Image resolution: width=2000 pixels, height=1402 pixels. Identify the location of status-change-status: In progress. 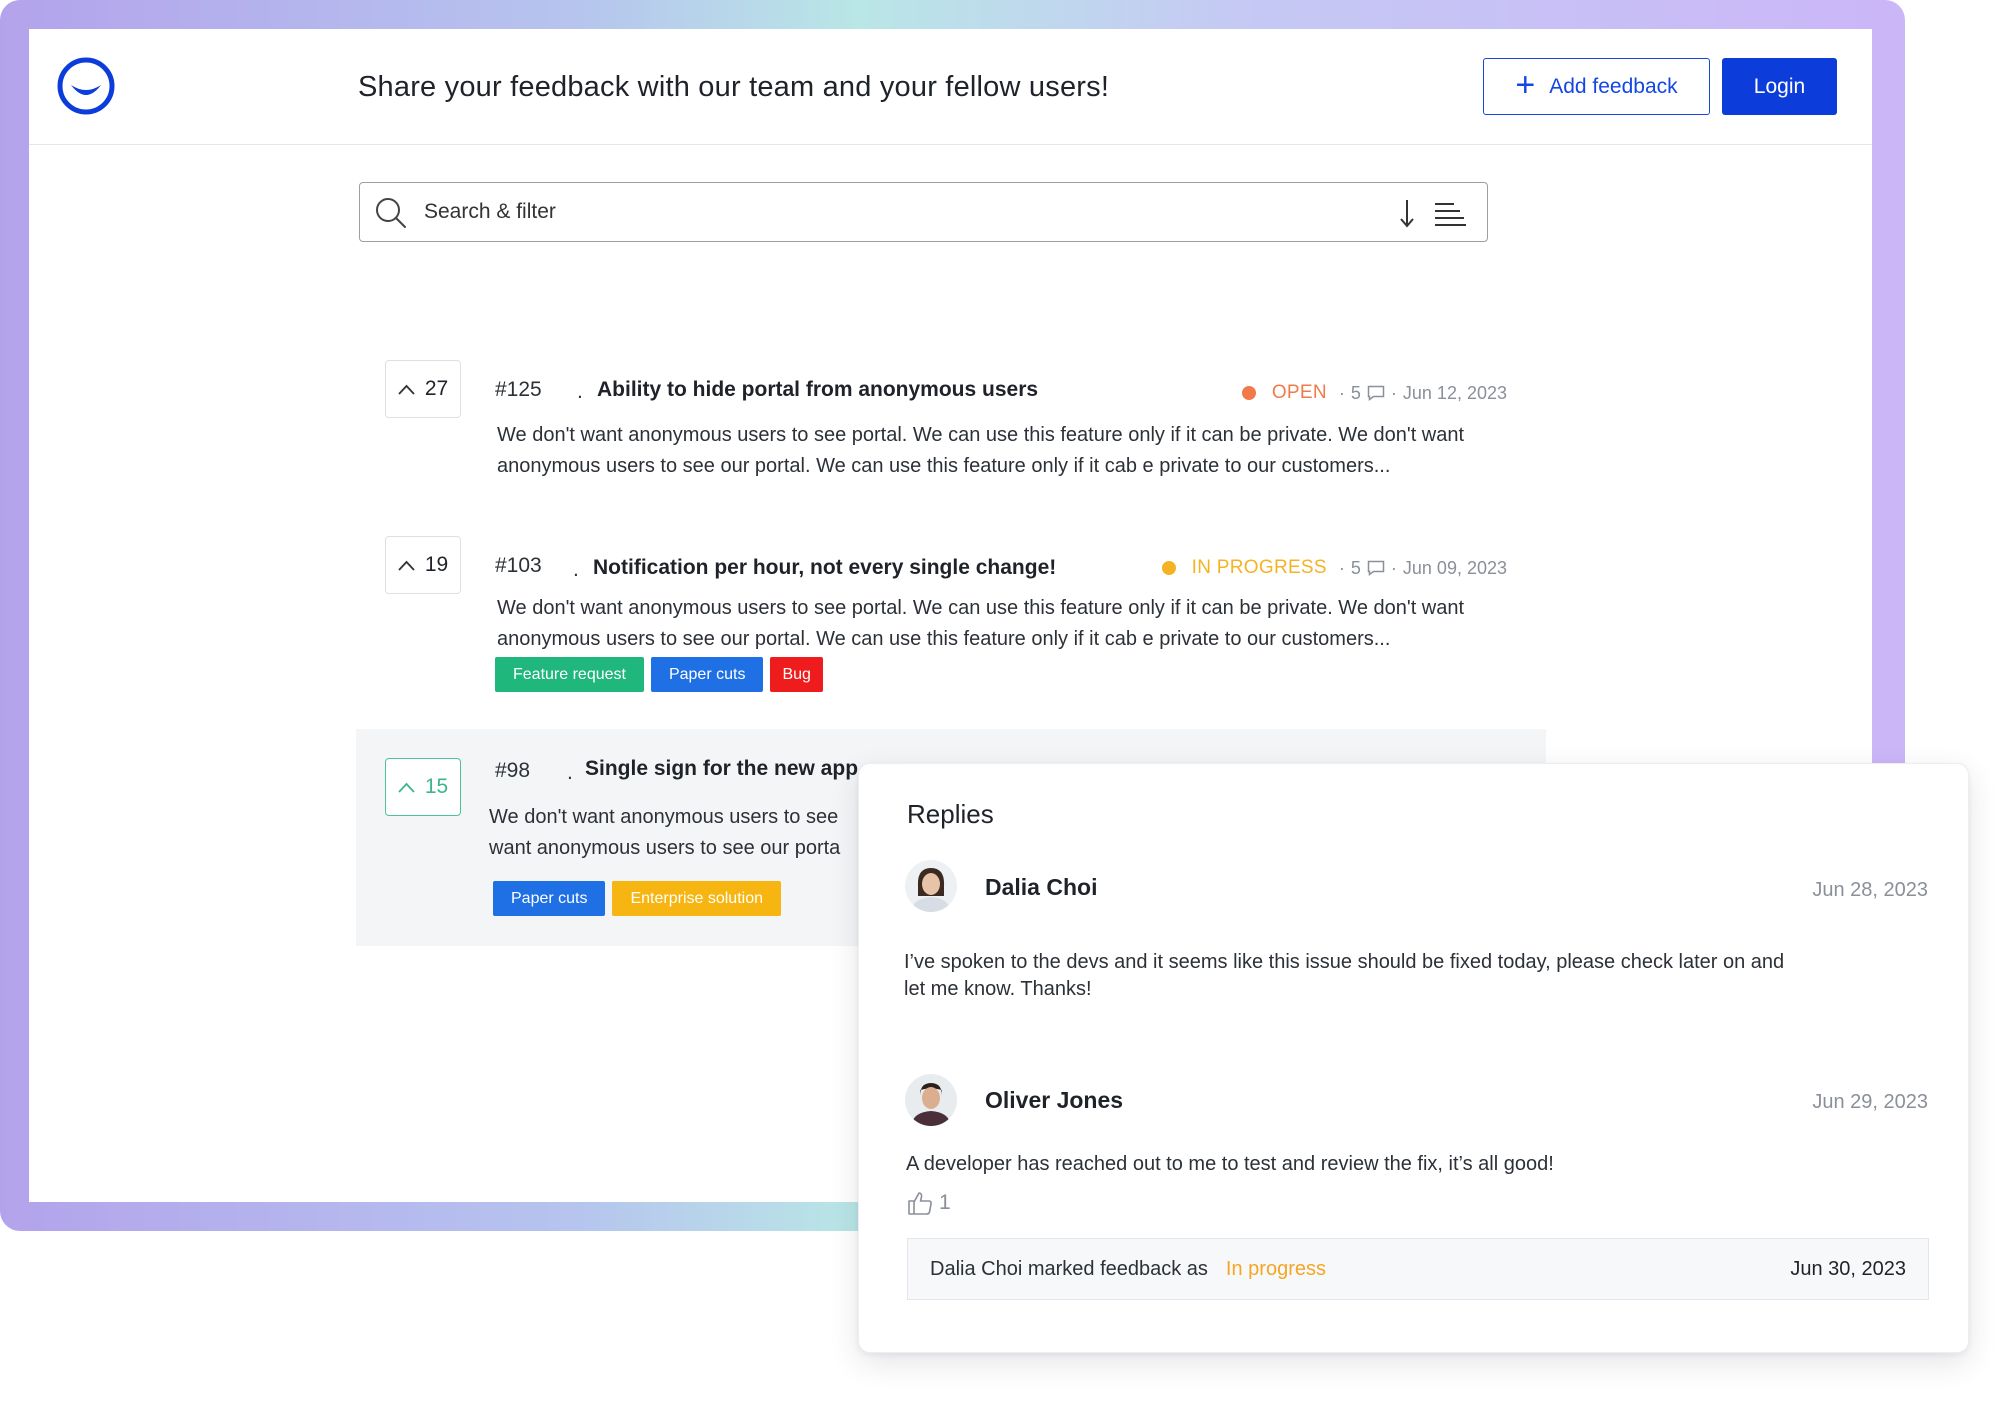
(1275, 1268).